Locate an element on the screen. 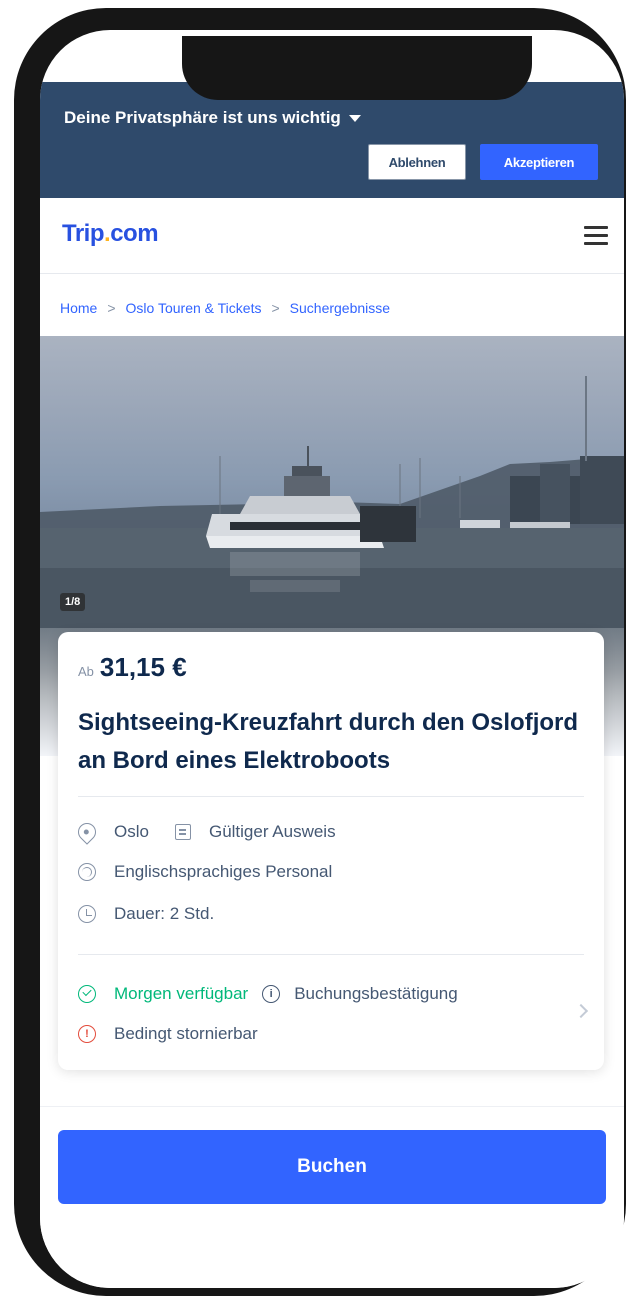 The image size is (633, 1302). price-row: Ab 31,15 € is located at coordinates (132, 667).